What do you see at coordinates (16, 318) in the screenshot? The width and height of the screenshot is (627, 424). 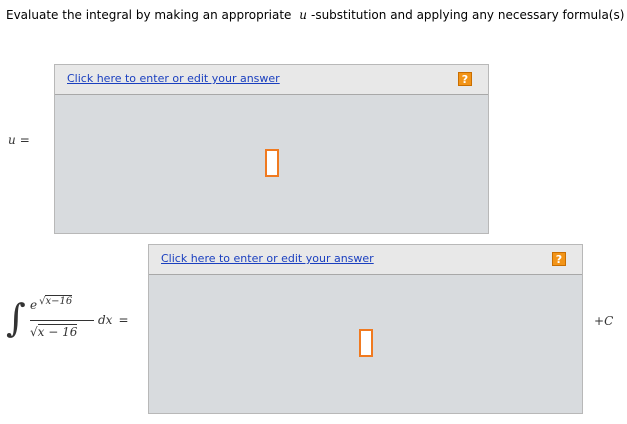 I see `integral-sign: ∫` at bounding box center [16, 318].